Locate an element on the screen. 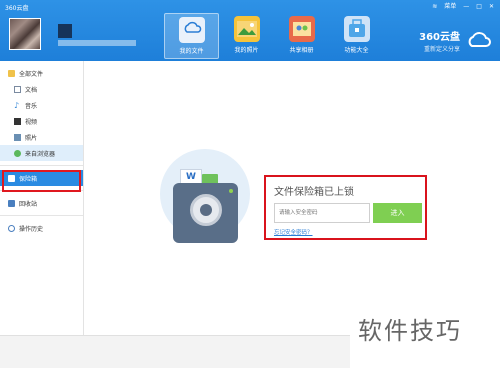  tab-my-files: 我的文件 is located at coordinates (191, 36).